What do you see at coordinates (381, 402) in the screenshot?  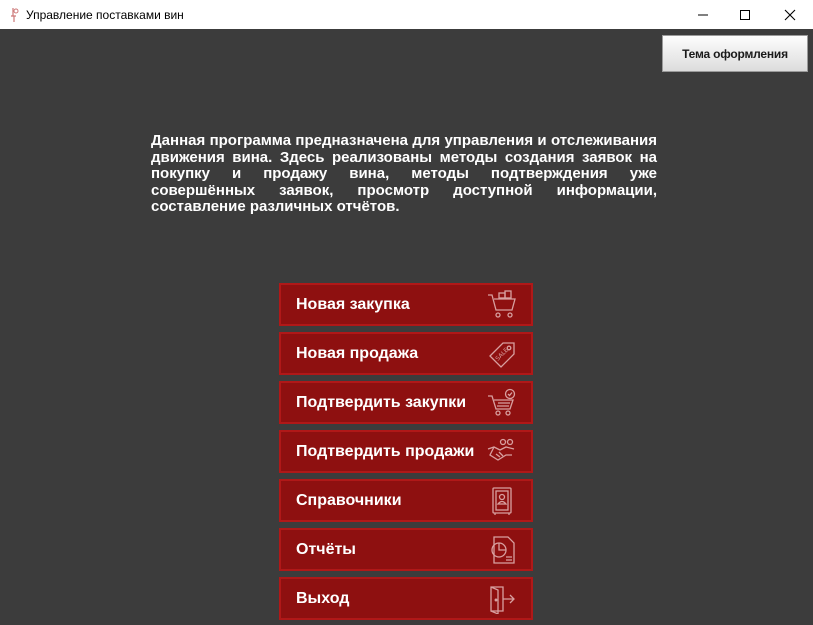 I see `menu-item-label: Подтвердить закупки` at bounding box center [381, 402].